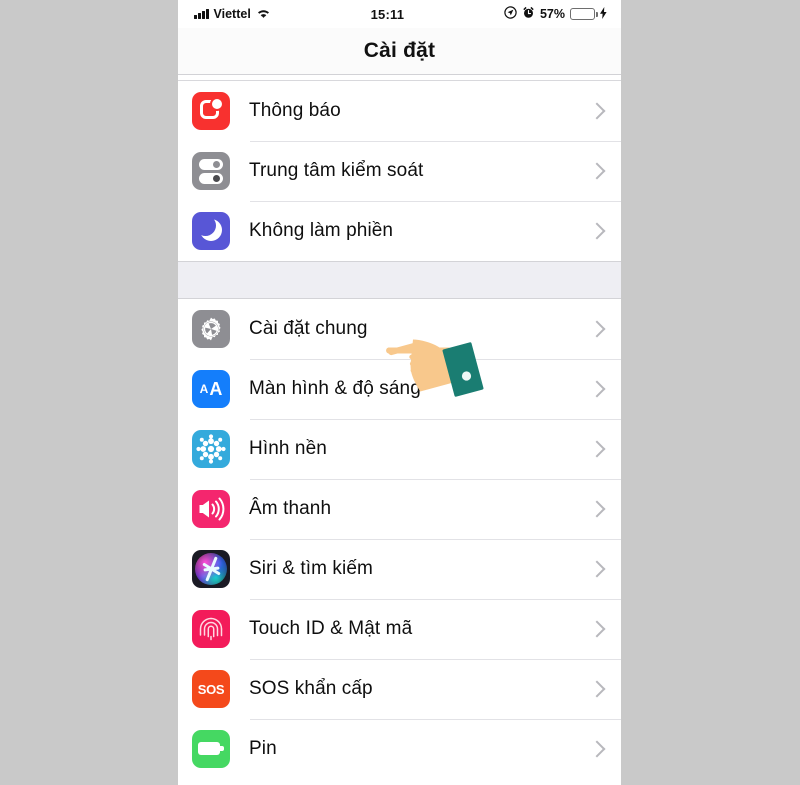  I want to click on navigation-bar: Cài đặt, so click(399, 51).